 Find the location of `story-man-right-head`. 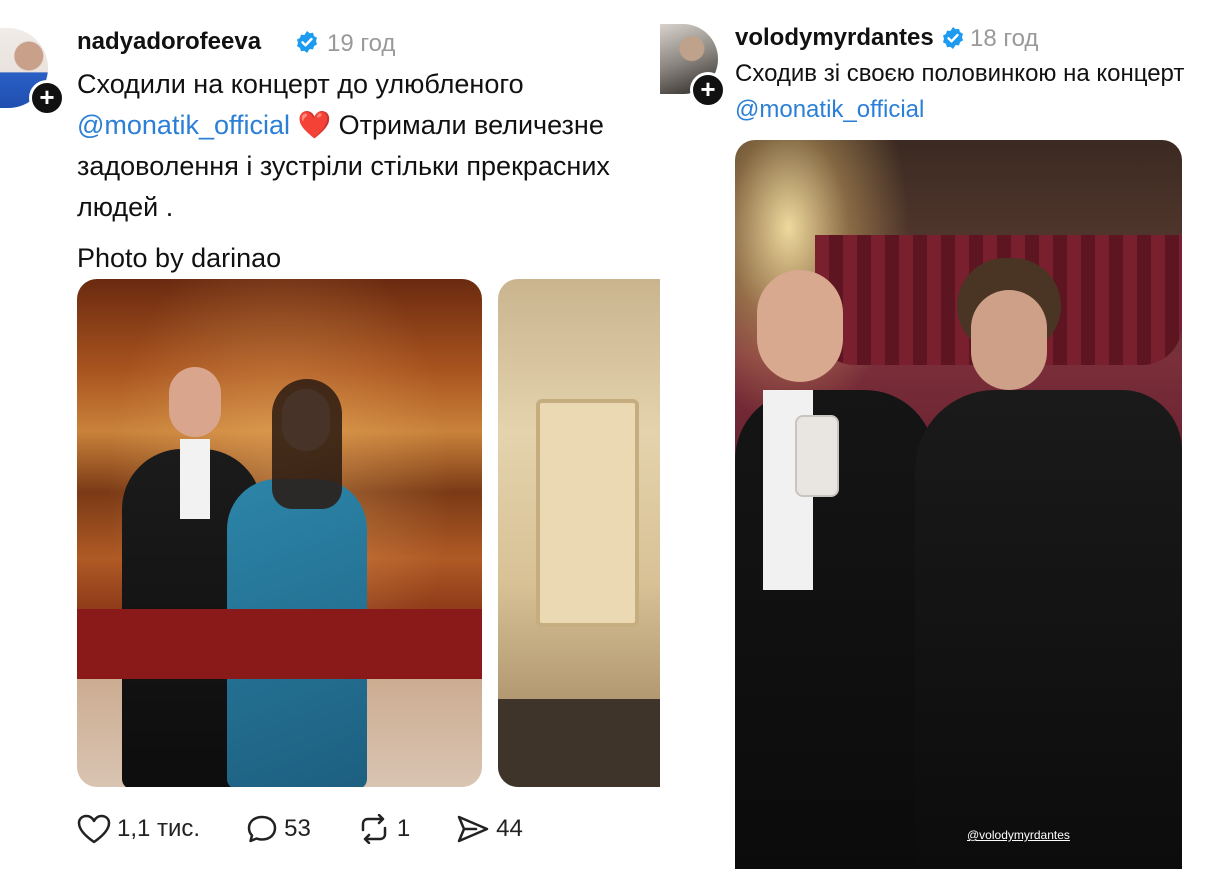

story-man-right-head is located at coordinates (1009, 340).